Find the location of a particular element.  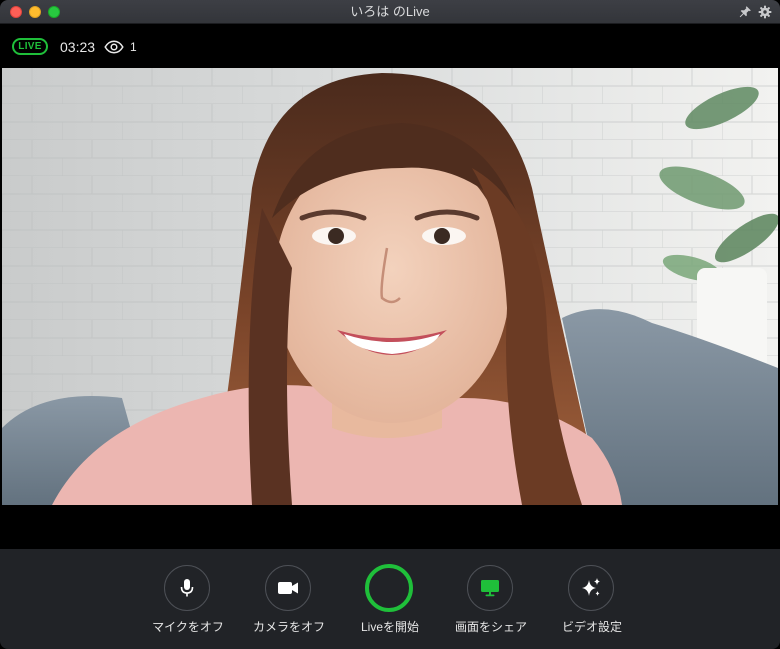

microphone-icon is located at coordinates (187, 588).